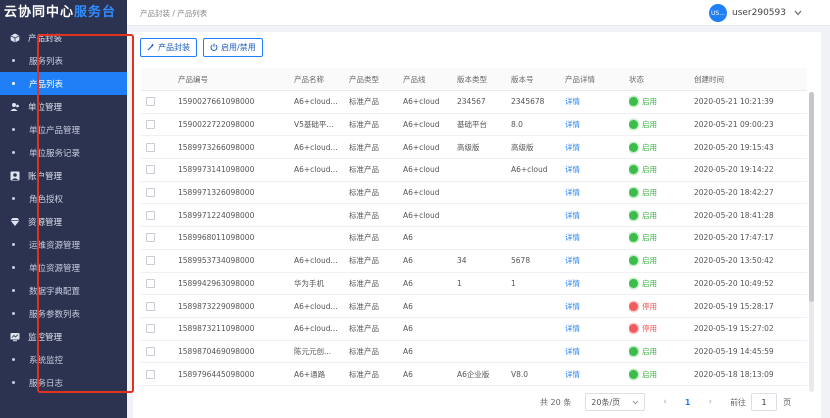  What do you see at coordinates (168, 47) in the screenshot?
I see `package-product-button: 产品封装` at bounding box center [168, 47].